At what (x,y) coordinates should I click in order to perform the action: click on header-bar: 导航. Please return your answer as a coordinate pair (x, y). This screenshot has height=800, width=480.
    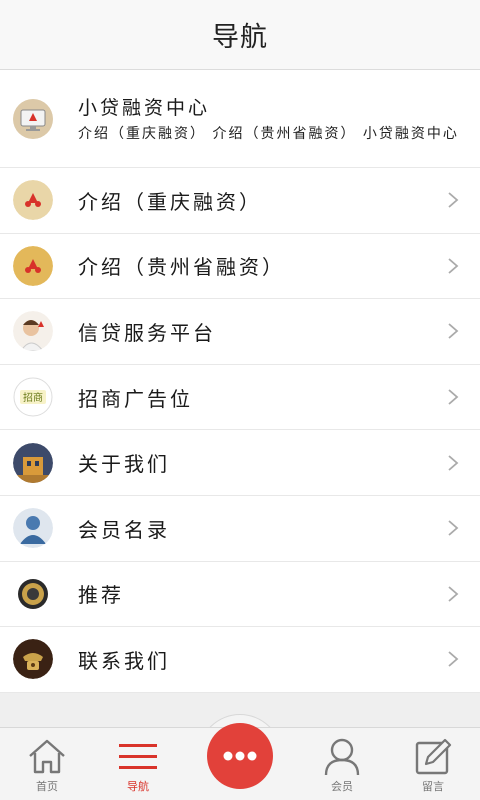
    Looking at the image, I should click on (240, 35).